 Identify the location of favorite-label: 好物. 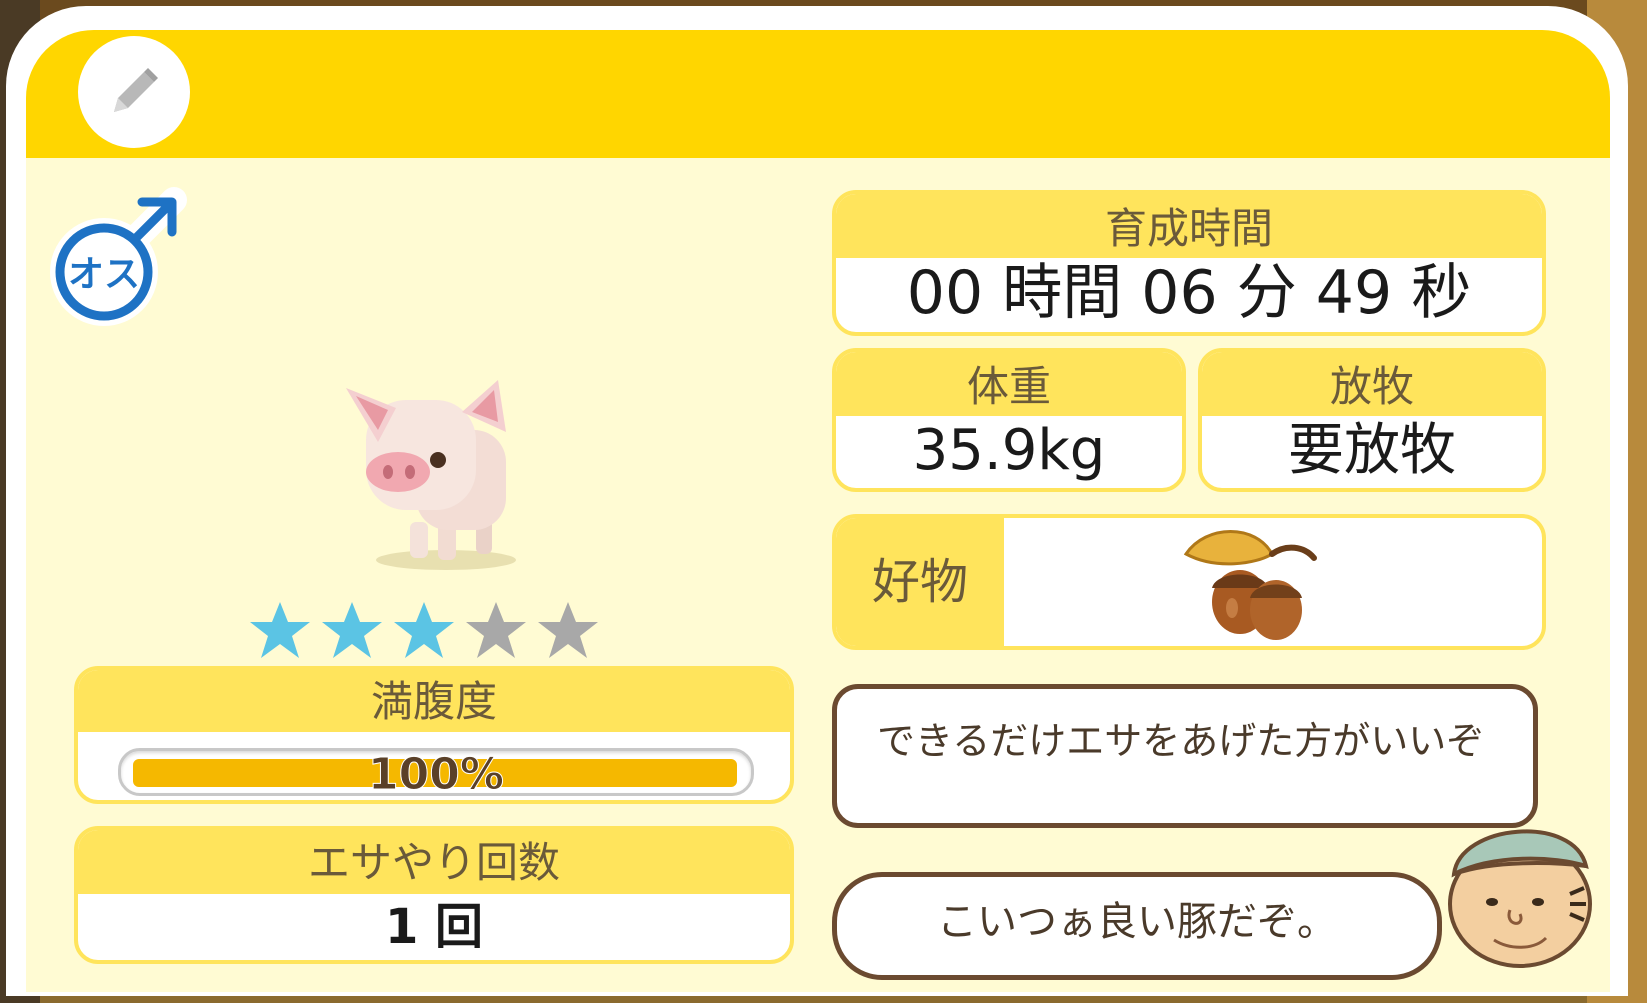
(920, 582).